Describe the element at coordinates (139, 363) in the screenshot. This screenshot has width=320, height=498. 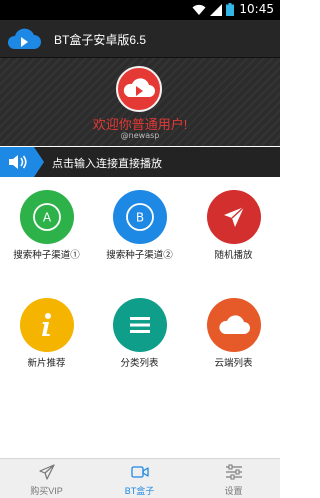
I see `grid-item-label: 分类列表` at that location.